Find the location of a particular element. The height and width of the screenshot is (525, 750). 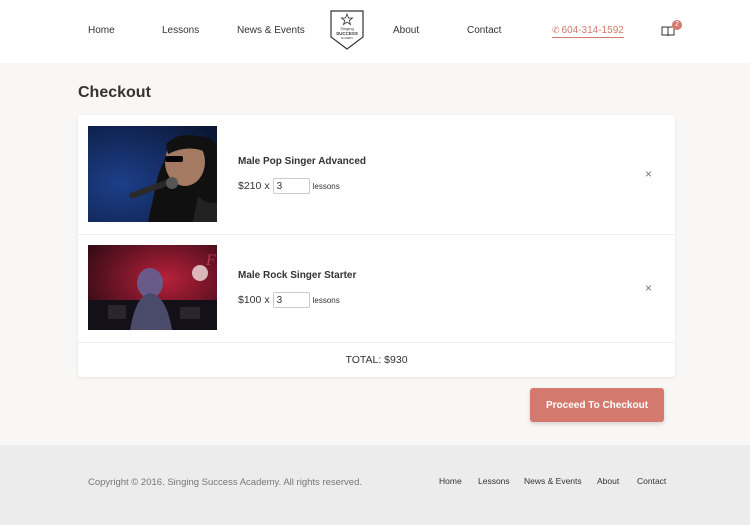

svg-text: F is located at coordinates (210, 260).